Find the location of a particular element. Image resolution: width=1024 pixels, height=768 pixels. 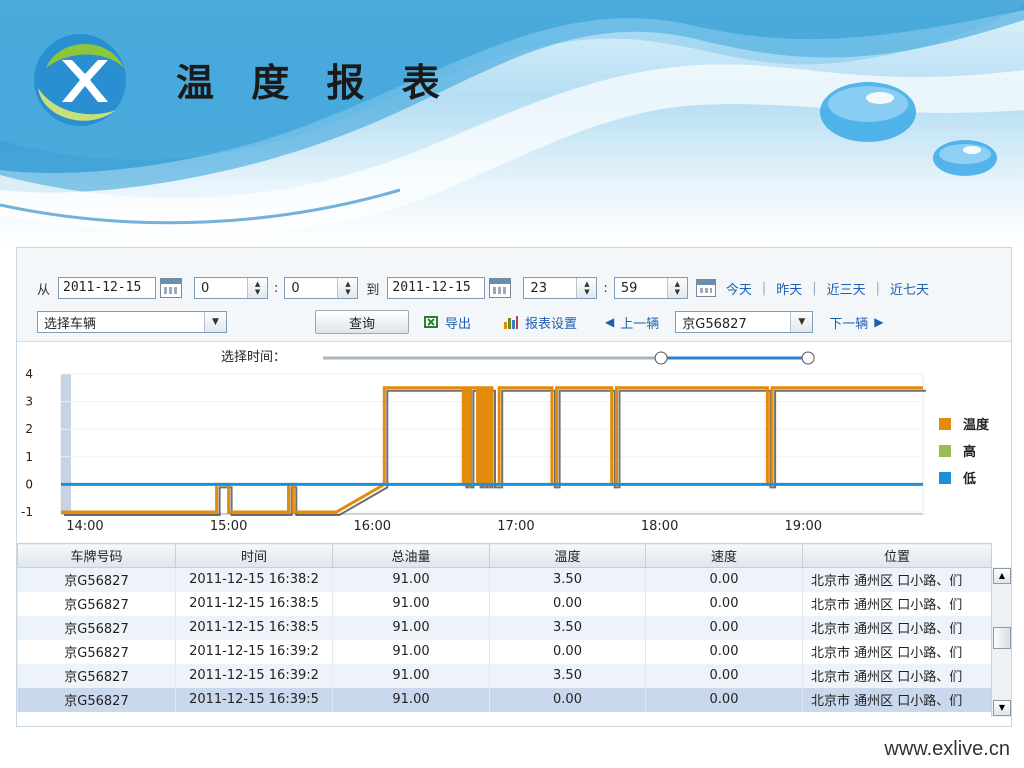

x-tick-label: 17:00 is located at coordinates (515, 526).